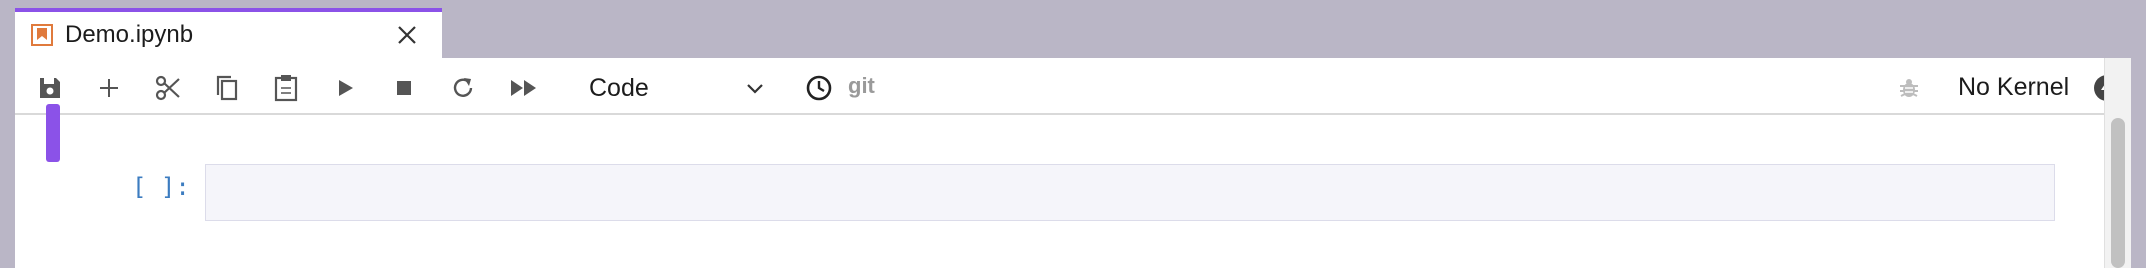  I want to click on history-button, so click(819, 88).